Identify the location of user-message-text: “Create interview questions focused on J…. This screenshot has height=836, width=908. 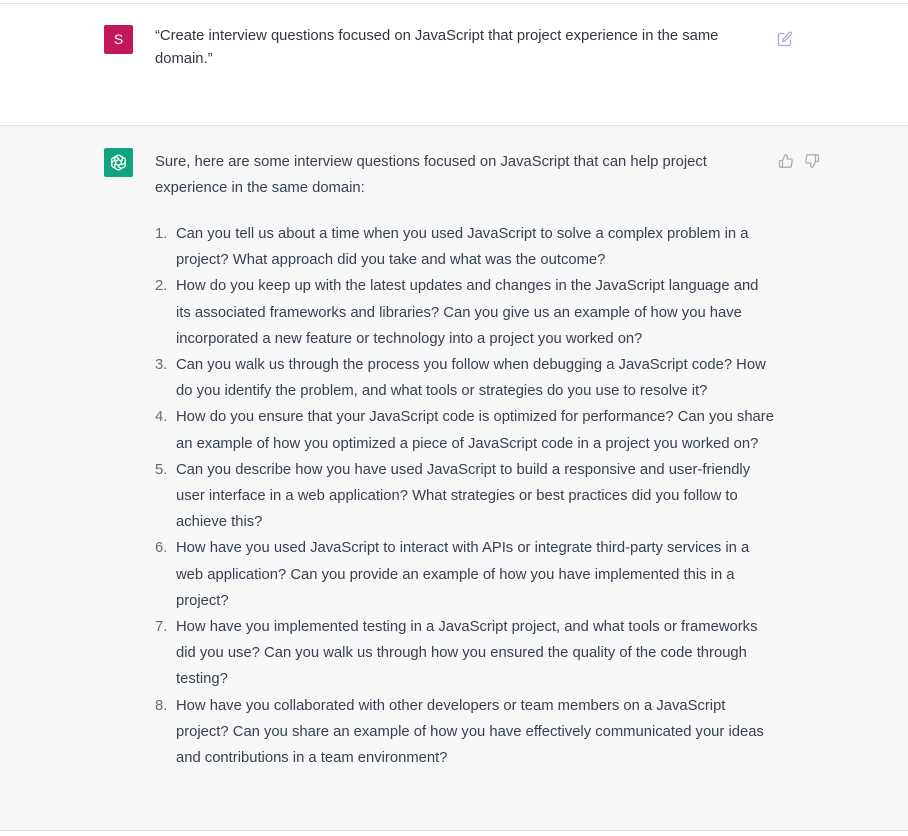
(437, 47).